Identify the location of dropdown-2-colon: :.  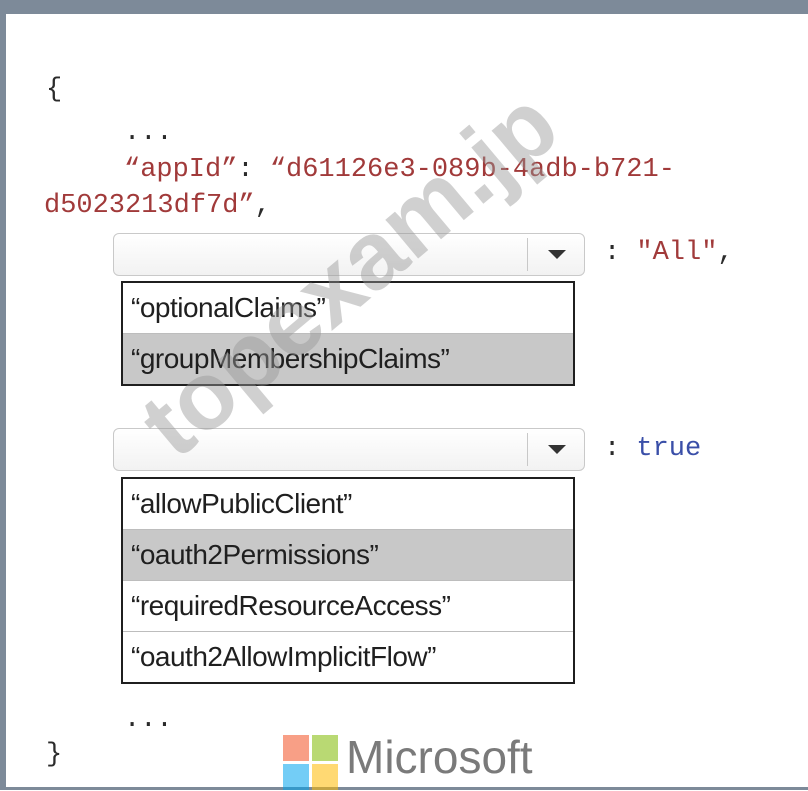
(612, 449).